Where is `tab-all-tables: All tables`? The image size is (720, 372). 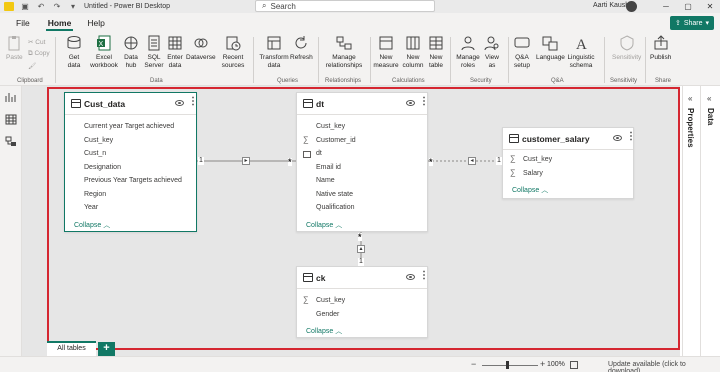 tab-all-tables: All tables is located at coordinates (71, 348).